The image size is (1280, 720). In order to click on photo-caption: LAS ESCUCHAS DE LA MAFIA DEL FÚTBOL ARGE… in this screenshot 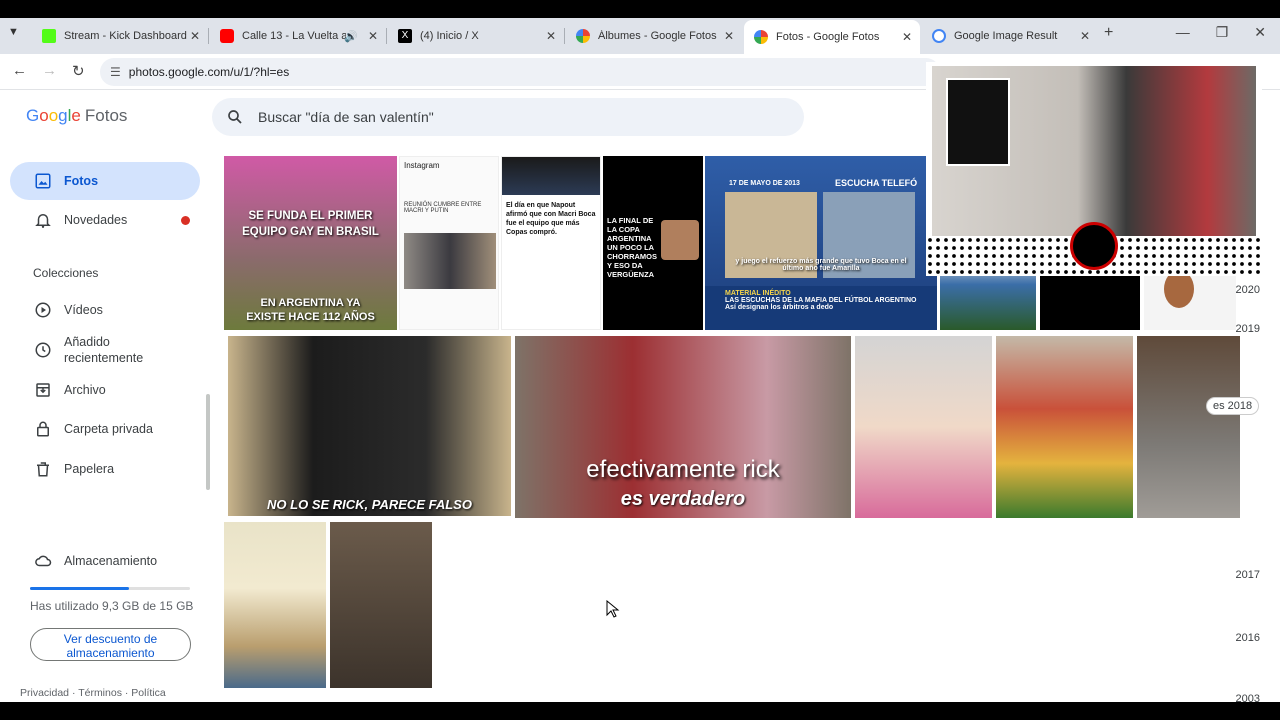, I will do `click(821, 300)`.